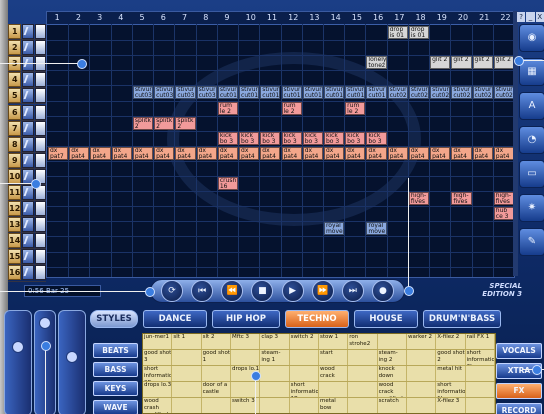 The height and width of the screenshot is (414, 544). I want to click on track-number: 11, so click(15, 192).